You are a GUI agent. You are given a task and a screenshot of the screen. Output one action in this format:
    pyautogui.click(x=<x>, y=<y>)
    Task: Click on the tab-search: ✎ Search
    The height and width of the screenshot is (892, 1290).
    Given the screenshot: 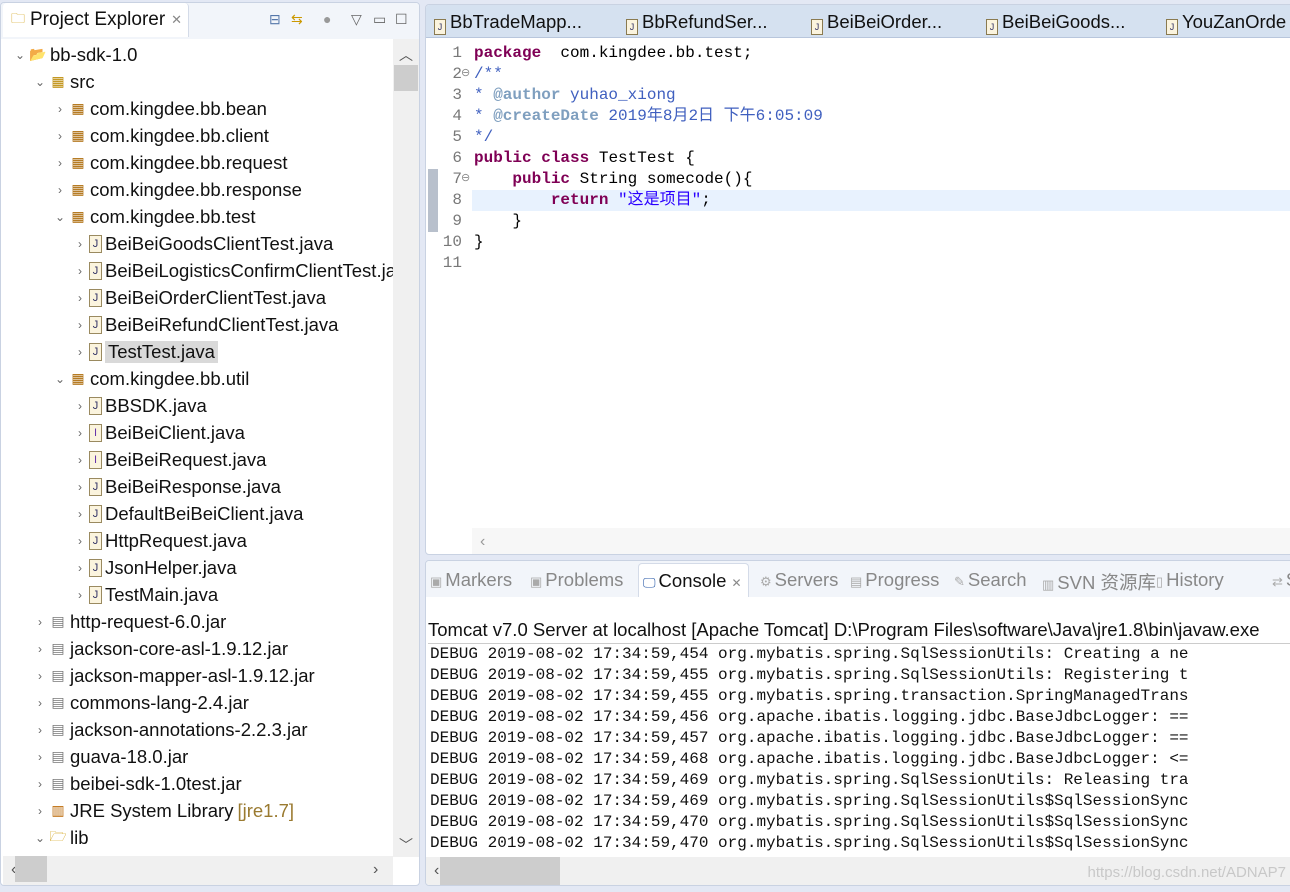 What is the action you would take?
    pyautogui.click(x=990, y=580)
    